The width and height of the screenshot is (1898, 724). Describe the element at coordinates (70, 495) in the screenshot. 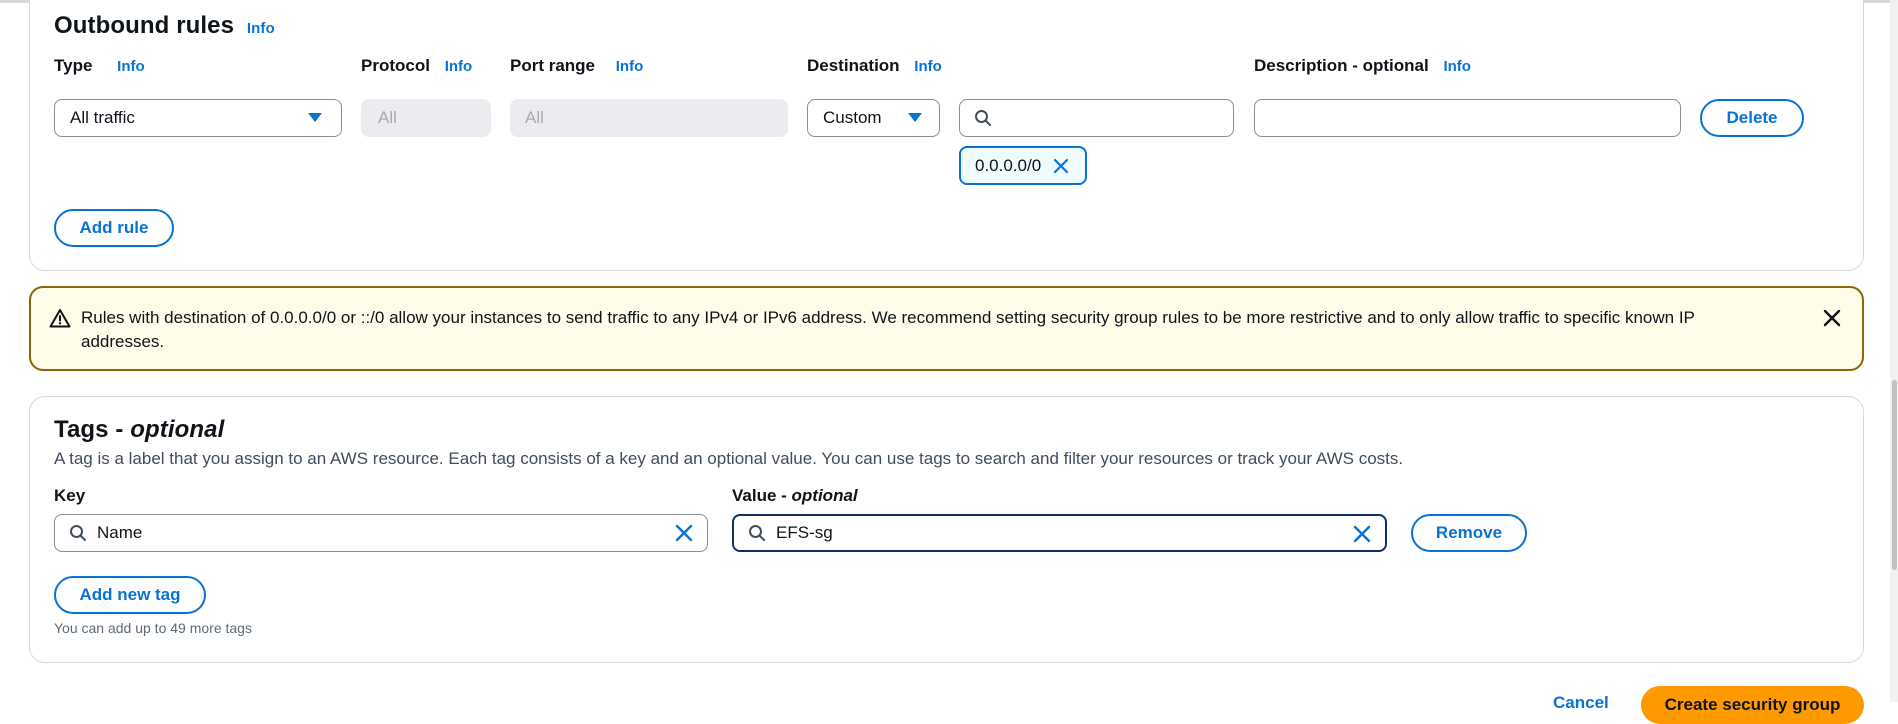

I see `key-label: Key` at that location.